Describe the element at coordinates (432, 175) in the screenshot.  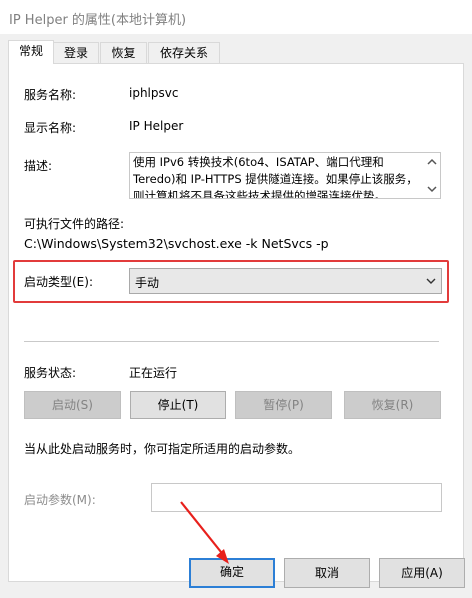
I see `description-scrollbar` at that location.